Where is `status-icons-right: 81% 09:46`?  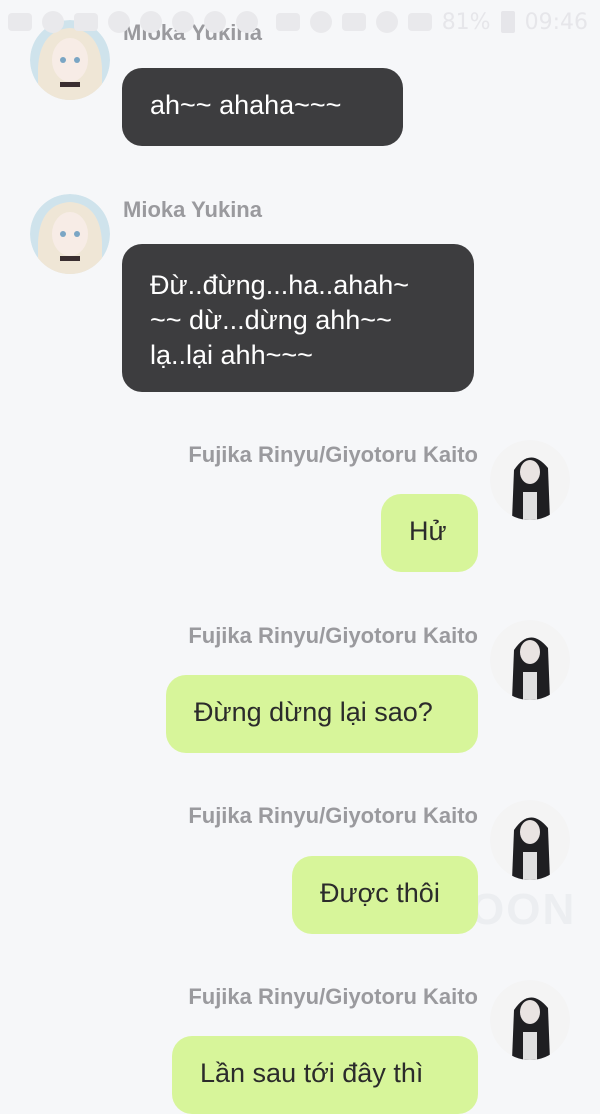
status-icons-right: 81% 09:46 is located at coordinates (431, 22).